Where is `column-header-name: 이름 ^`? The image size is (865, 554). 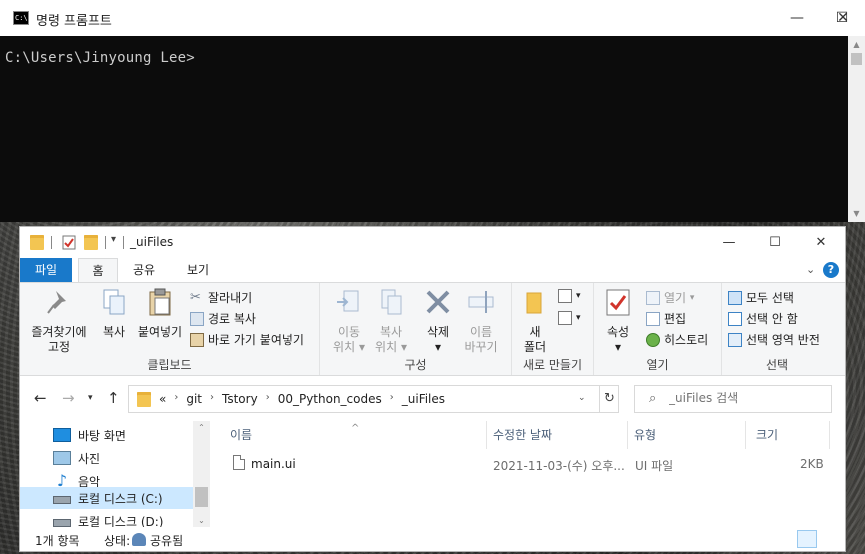
column-header-name: 이름 ^ is located at coordinates (348, 435).